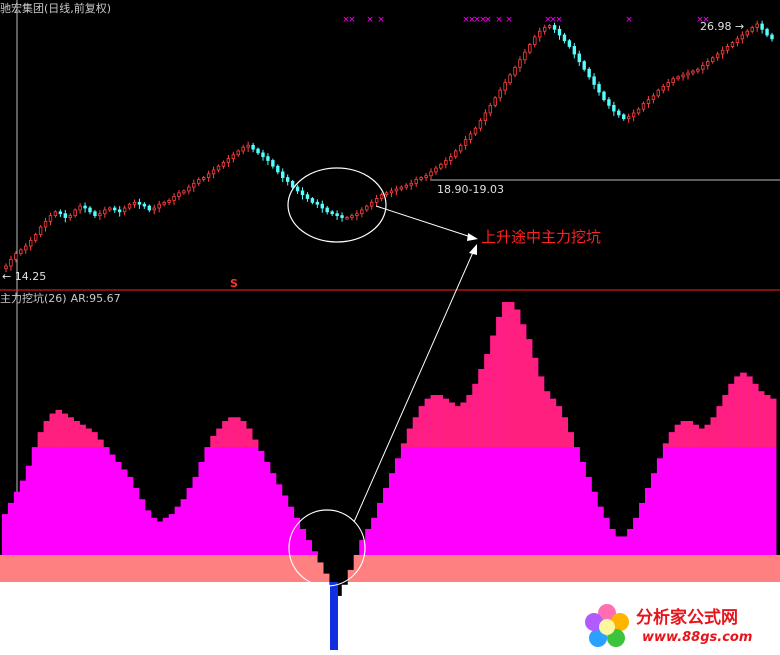 This screenshot has height=655, width=780. What do you see at coordinates (473, 249) in the screenshot?
I see `indicator-arrowhead` at bounding box center [473, 249].